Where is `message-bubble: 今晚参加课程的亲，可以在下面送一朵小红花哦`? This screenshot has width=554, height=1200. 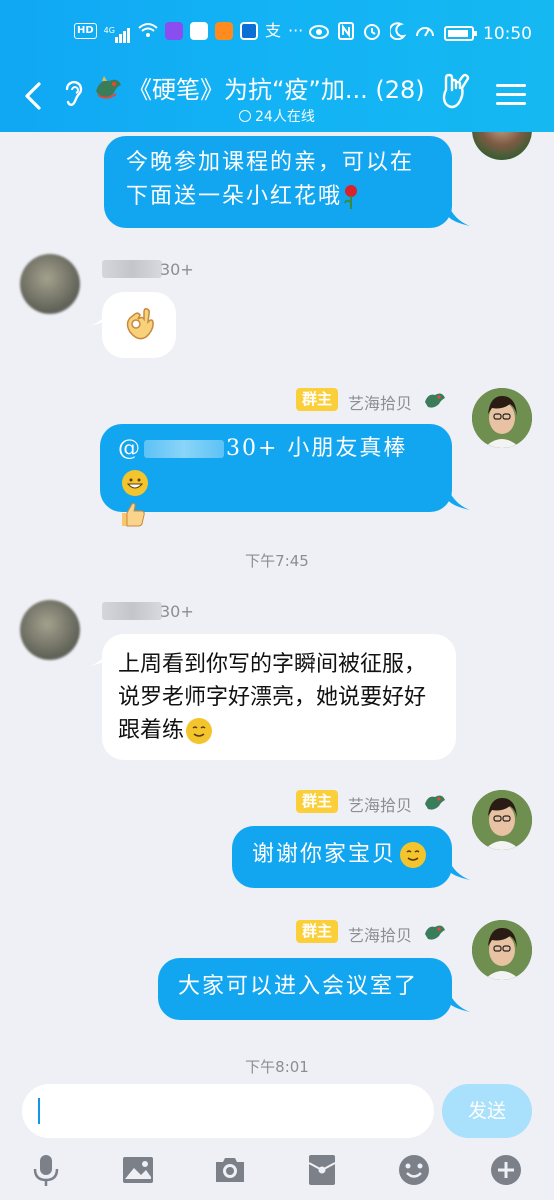 message-bubble: 今晚参加课程的亲，可以在下面送一朵小红花哦 is located at coordinates (278, 182).